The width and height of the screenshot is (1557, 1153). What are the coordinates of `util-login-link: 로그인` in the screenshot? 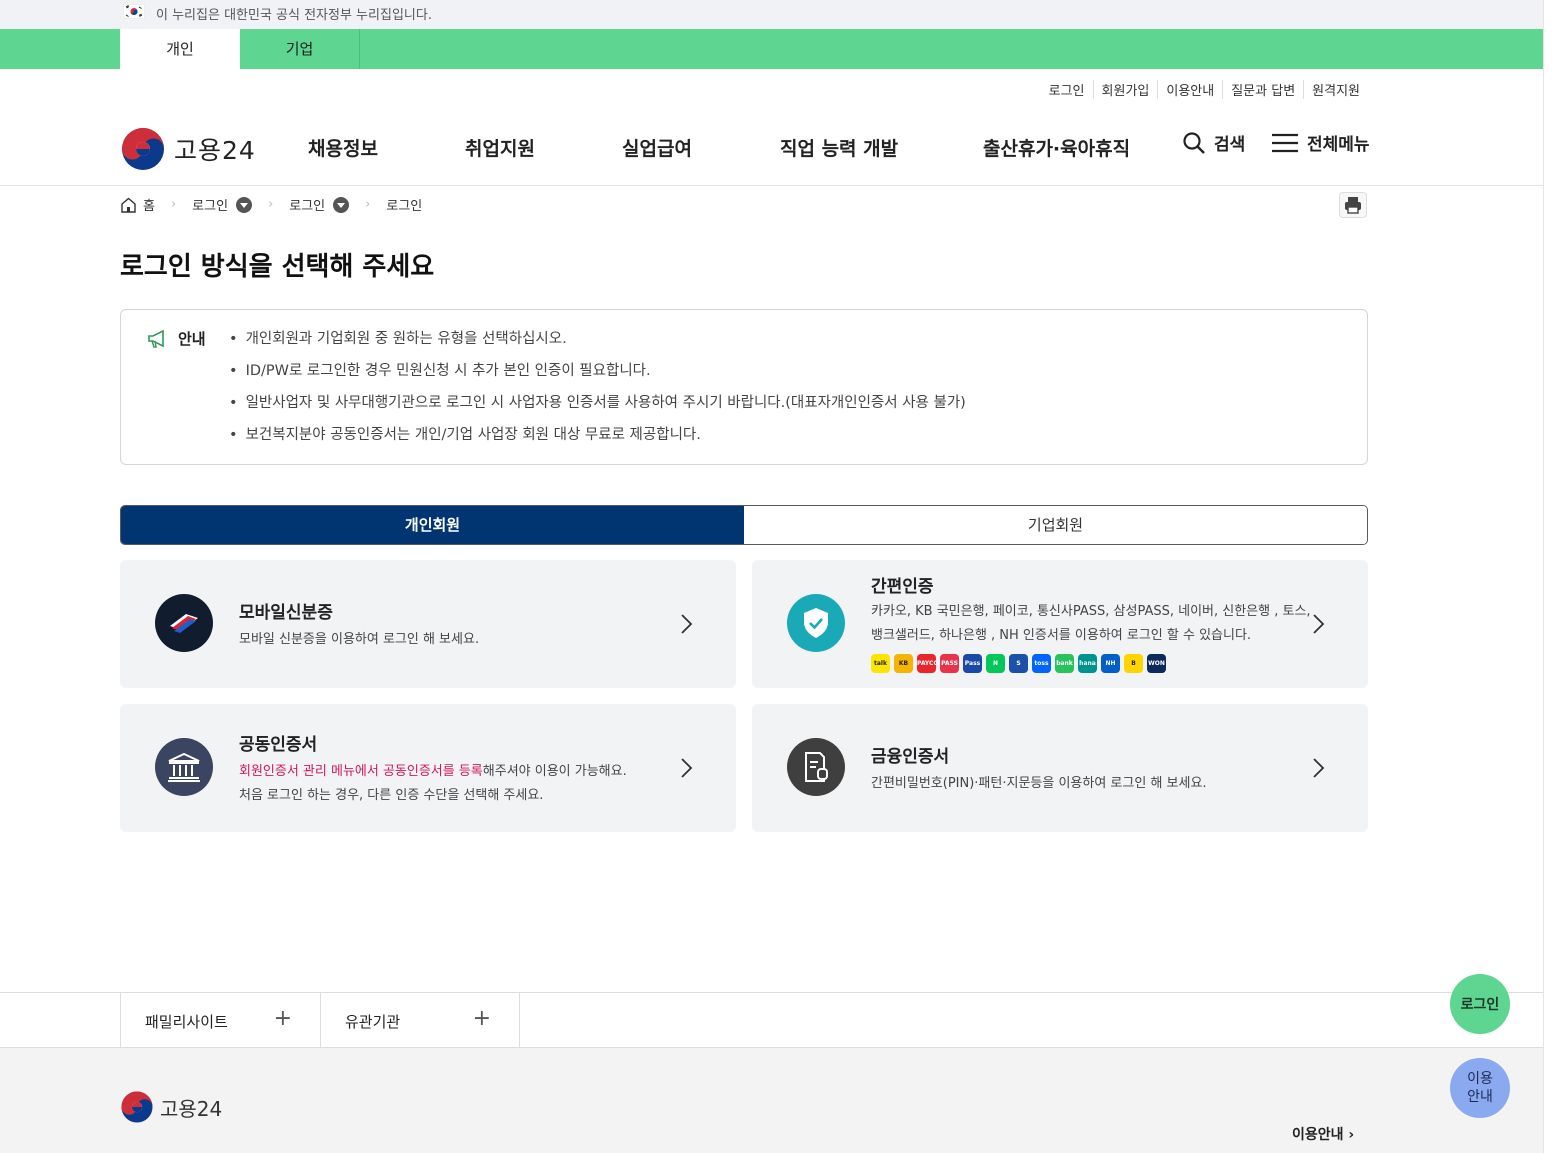 It's located at (1067, 89).